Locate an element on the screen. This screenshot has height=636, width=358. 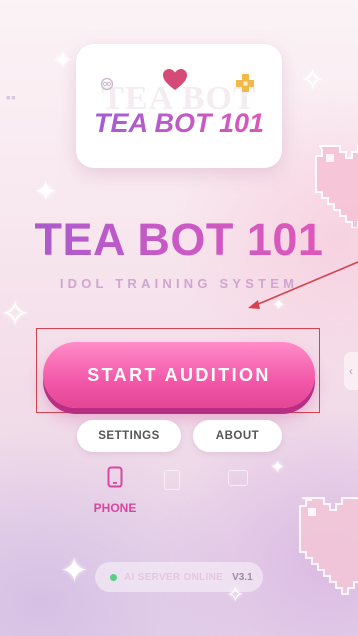
device-desktop-placeholder is located at coordinates (238, 478).